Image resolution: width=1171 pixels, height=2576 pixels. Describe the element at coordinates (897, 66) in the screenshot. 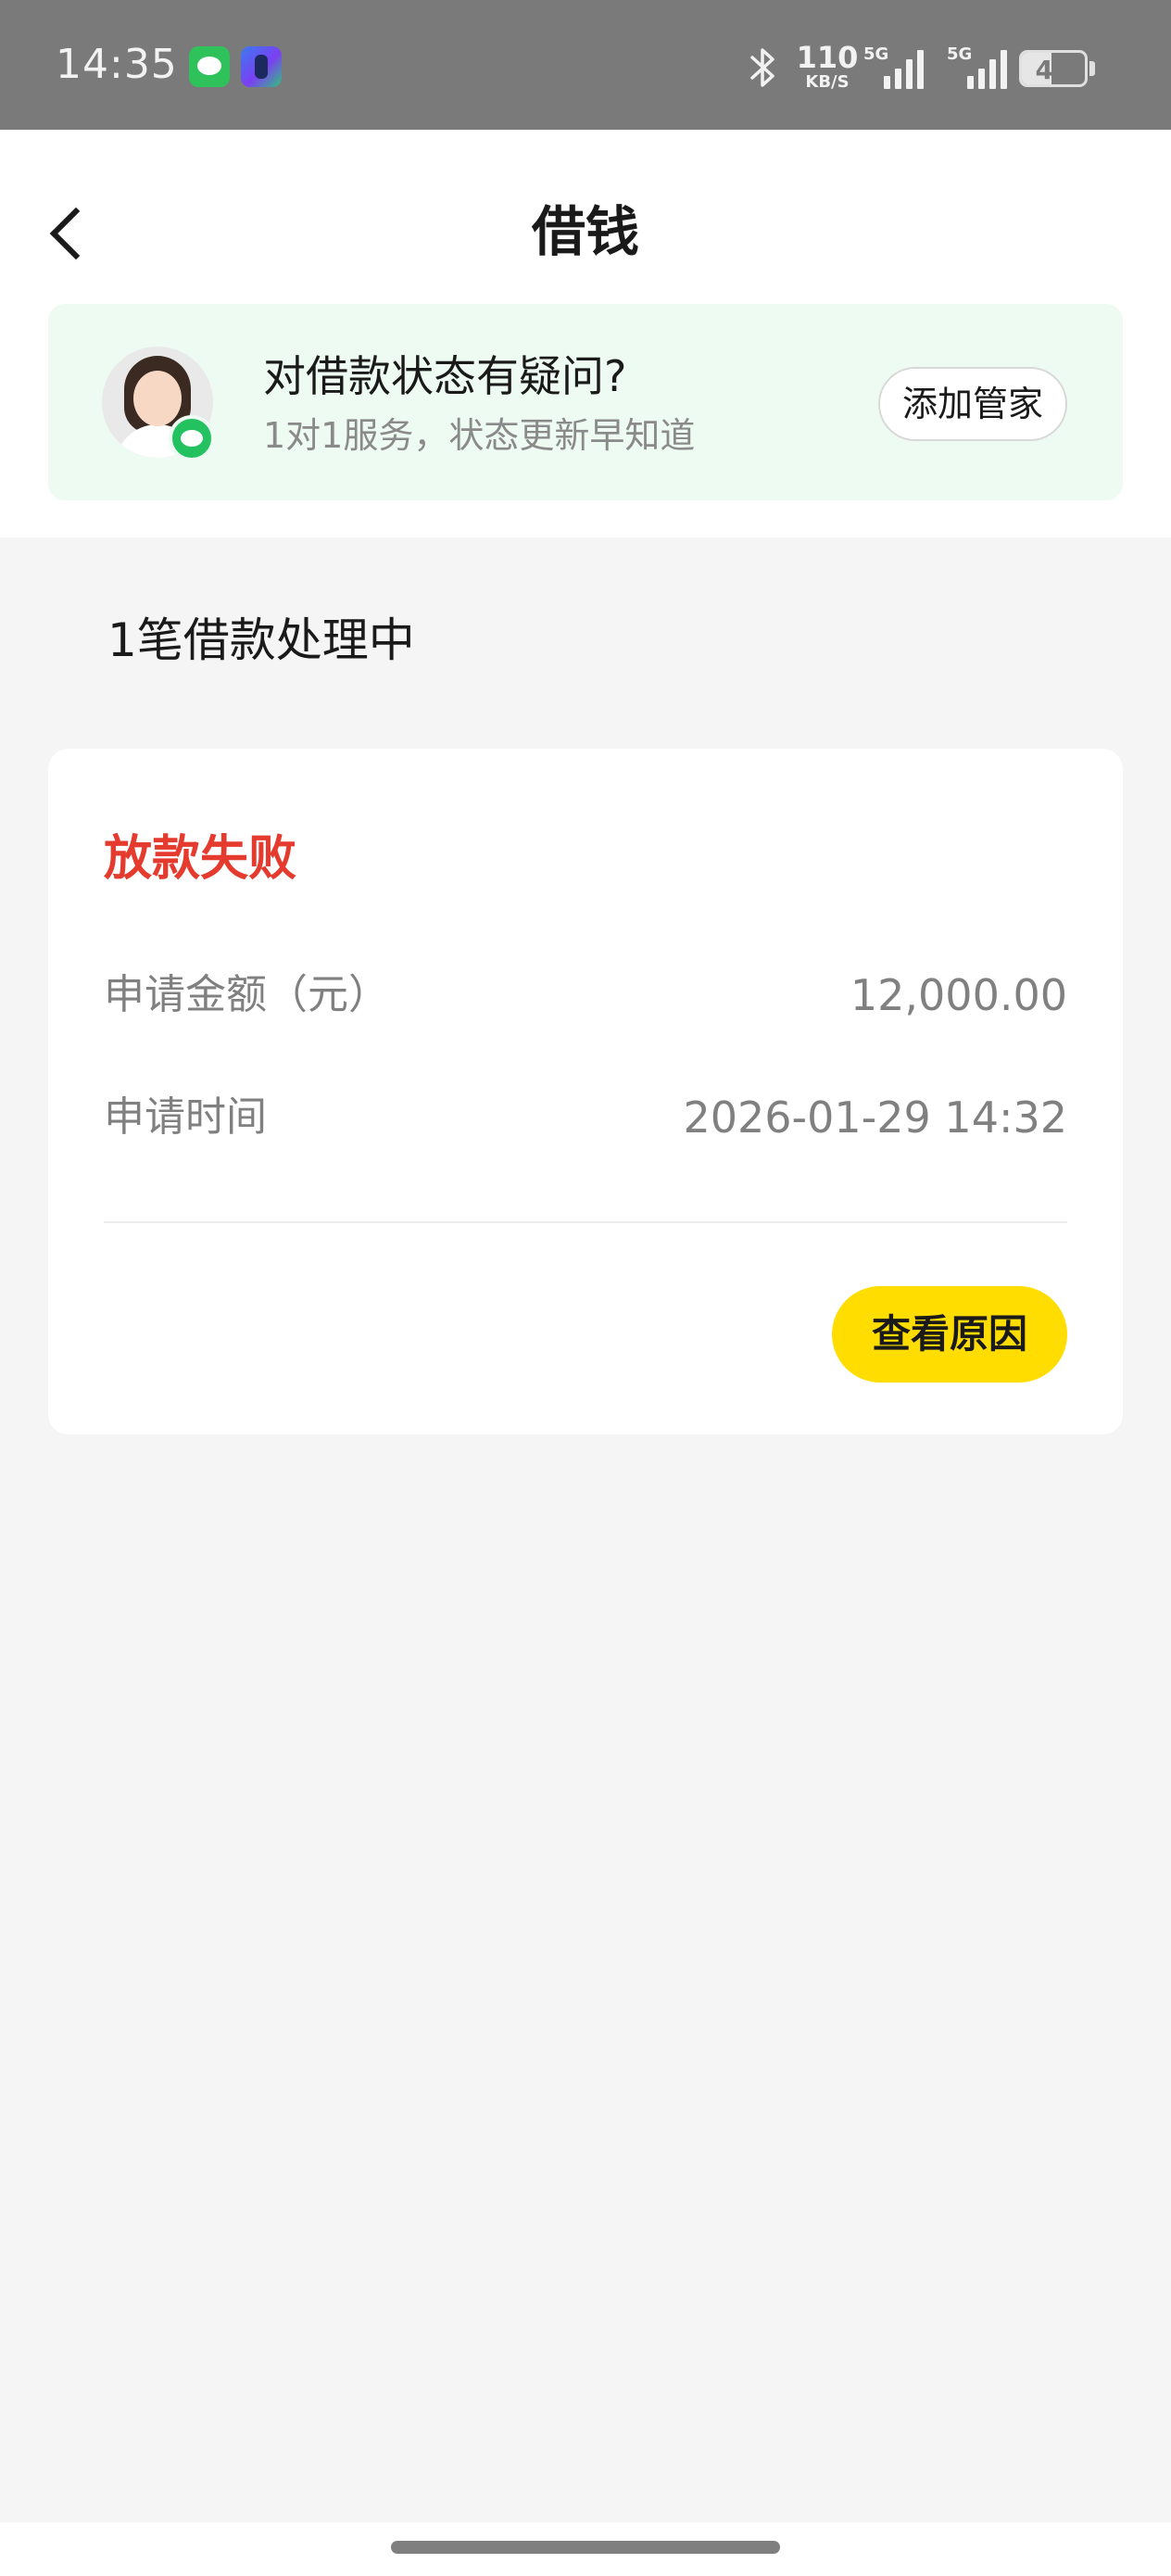

I see `signal-1-icon: 5G` at that location.